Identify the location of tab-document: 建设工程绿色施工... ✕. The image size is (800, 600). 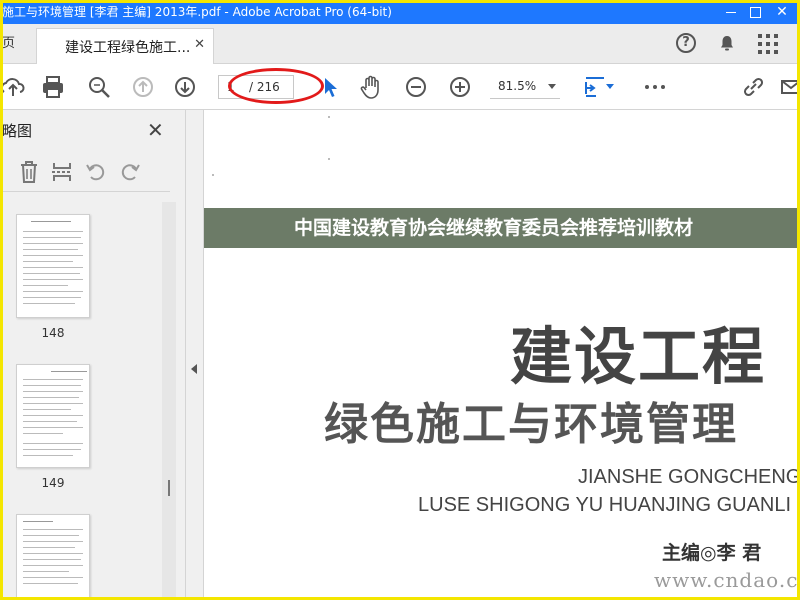
(125, 46).